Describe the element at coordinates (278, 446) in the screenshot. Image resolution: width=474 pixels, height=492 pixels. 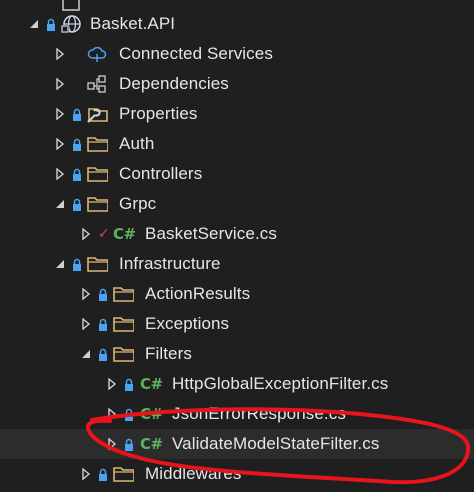
I see `red-annotation-circle` at that location.